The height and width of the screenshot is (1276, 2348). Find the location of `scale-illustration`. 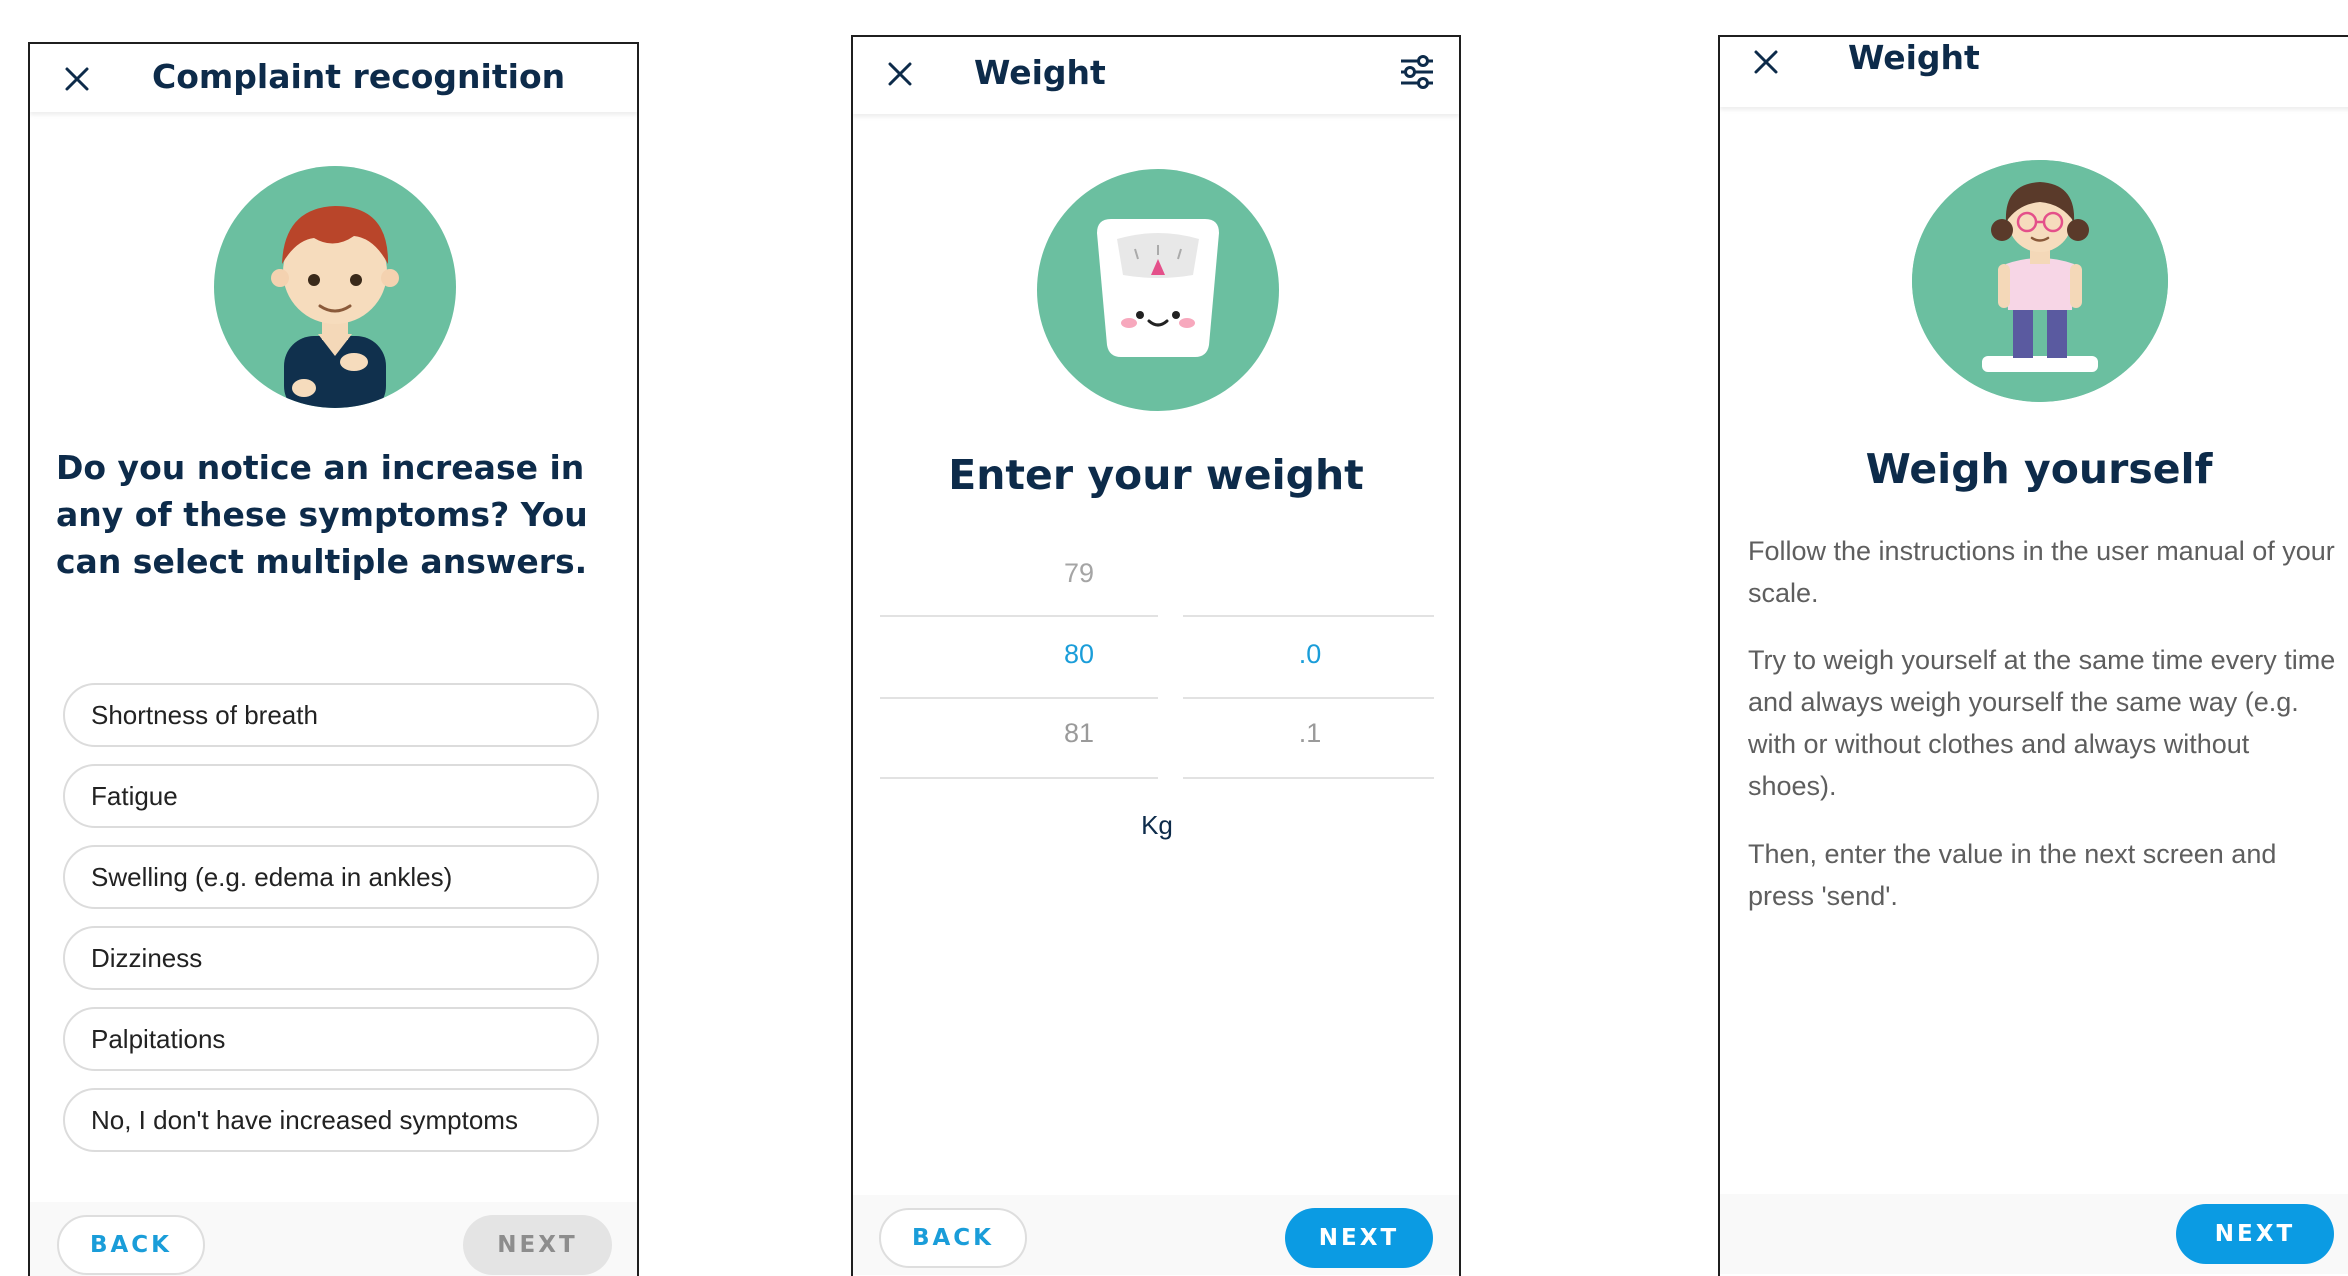

scale-illustration is located at coordinates (1158, 290).